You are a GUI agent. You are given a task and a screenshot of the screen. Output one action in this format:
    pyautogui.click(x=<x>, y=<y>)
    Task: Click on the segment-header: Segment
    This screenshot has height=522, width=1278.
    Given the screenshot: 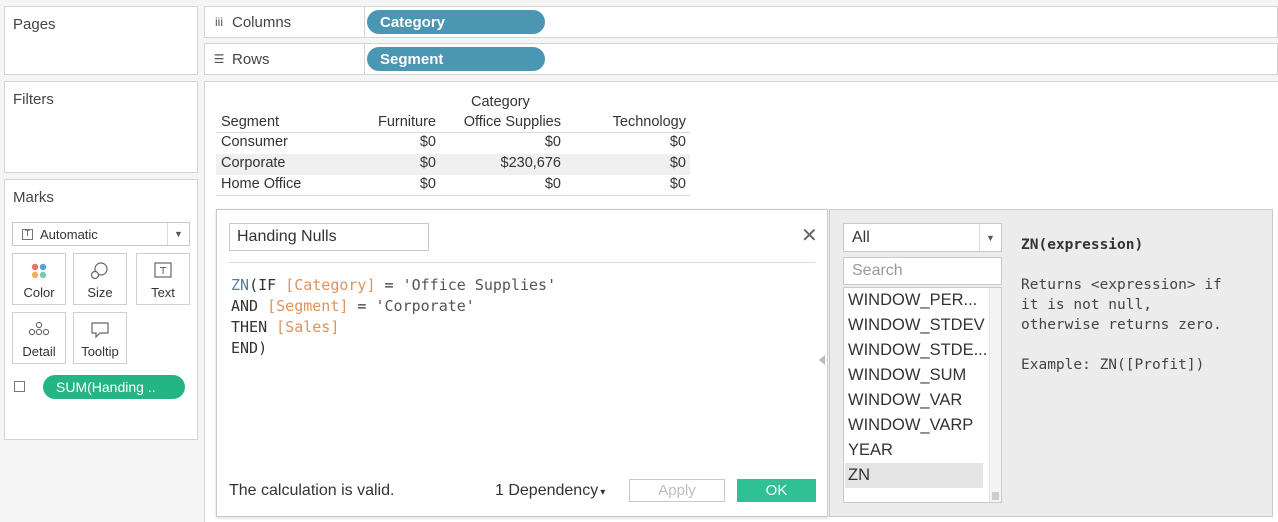 What is the action you would take?
    pyautogui.click(x=250, y=122)
    